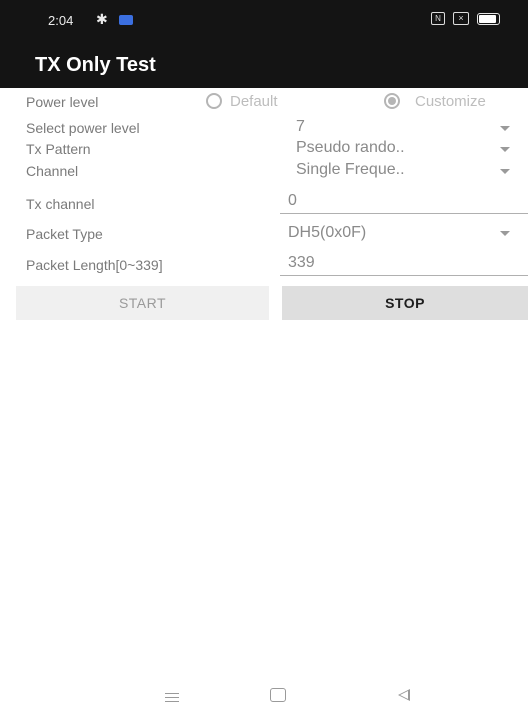 Image resolution: width=528 pixels, height=711 pixels. I want to click on tx-channel-label: Tx channel, so click(60, 204).